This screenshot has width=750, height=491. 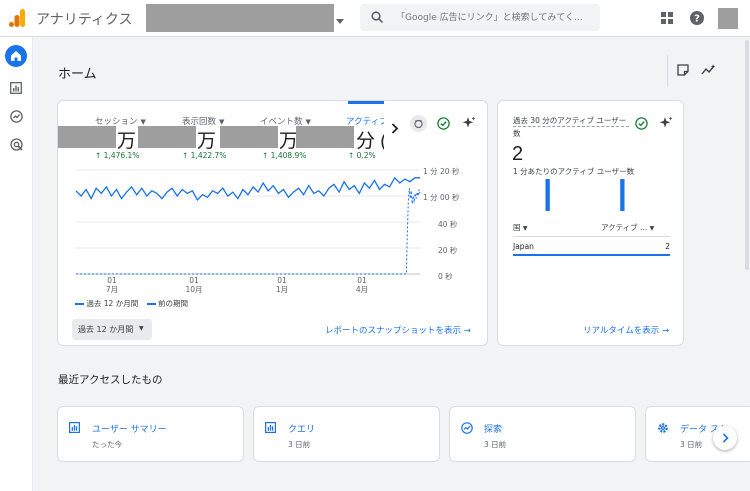 What do you see at coordinates (366, 155) in the screenshot?
I see `delta-value: 0.2%` at bounding box center [366, 155].